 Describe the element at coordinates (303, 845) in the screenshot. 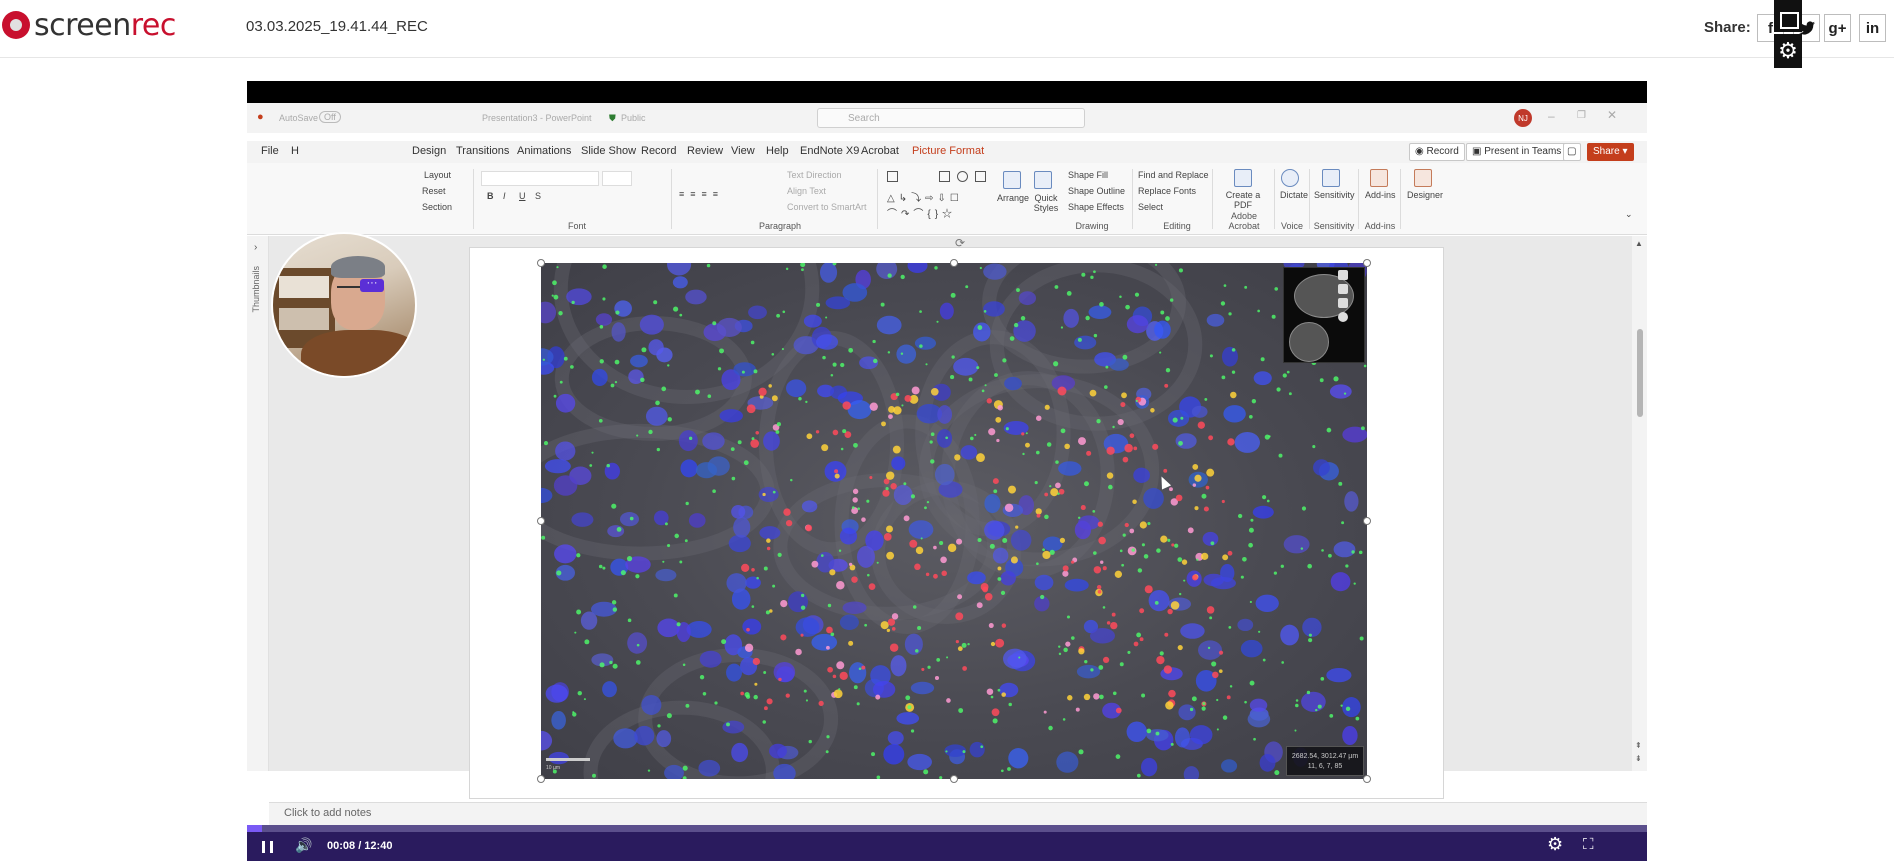

I see `volume-icon: 🔊` at that location.